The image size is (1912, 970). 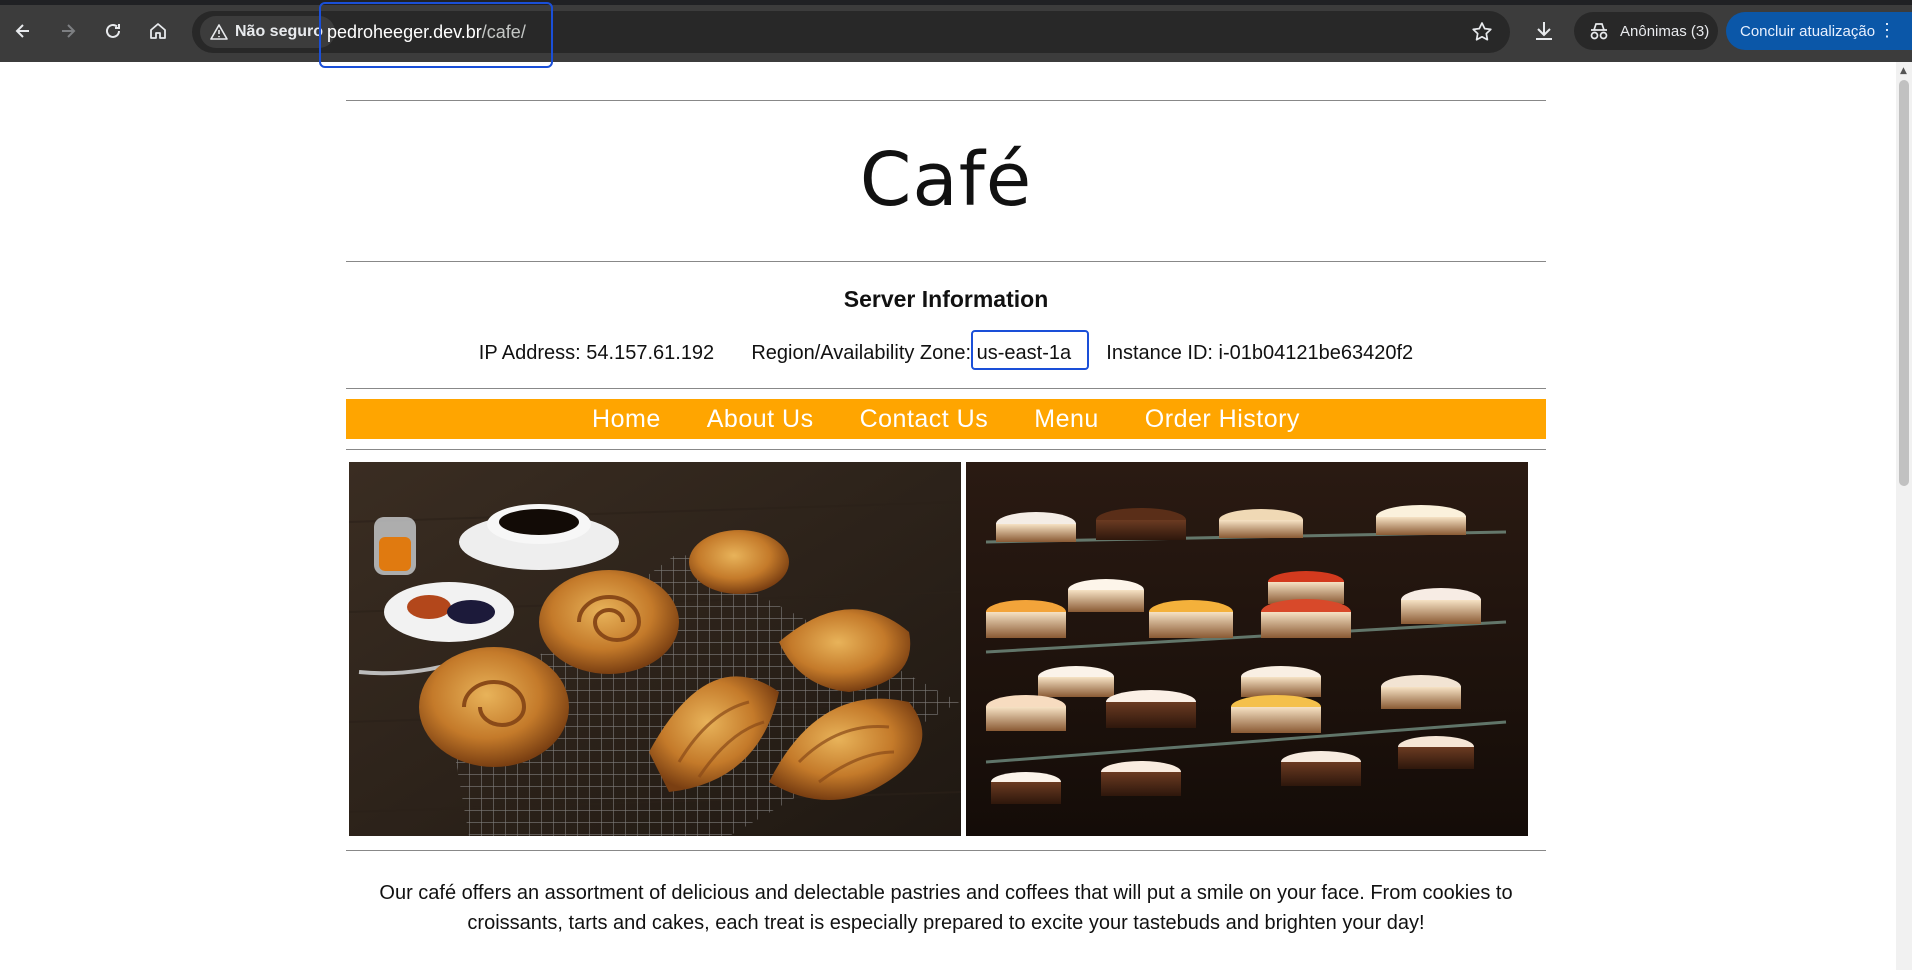 I want to click on instance-value: i-01b04121be63420f2, so click(x=1316, y=353).